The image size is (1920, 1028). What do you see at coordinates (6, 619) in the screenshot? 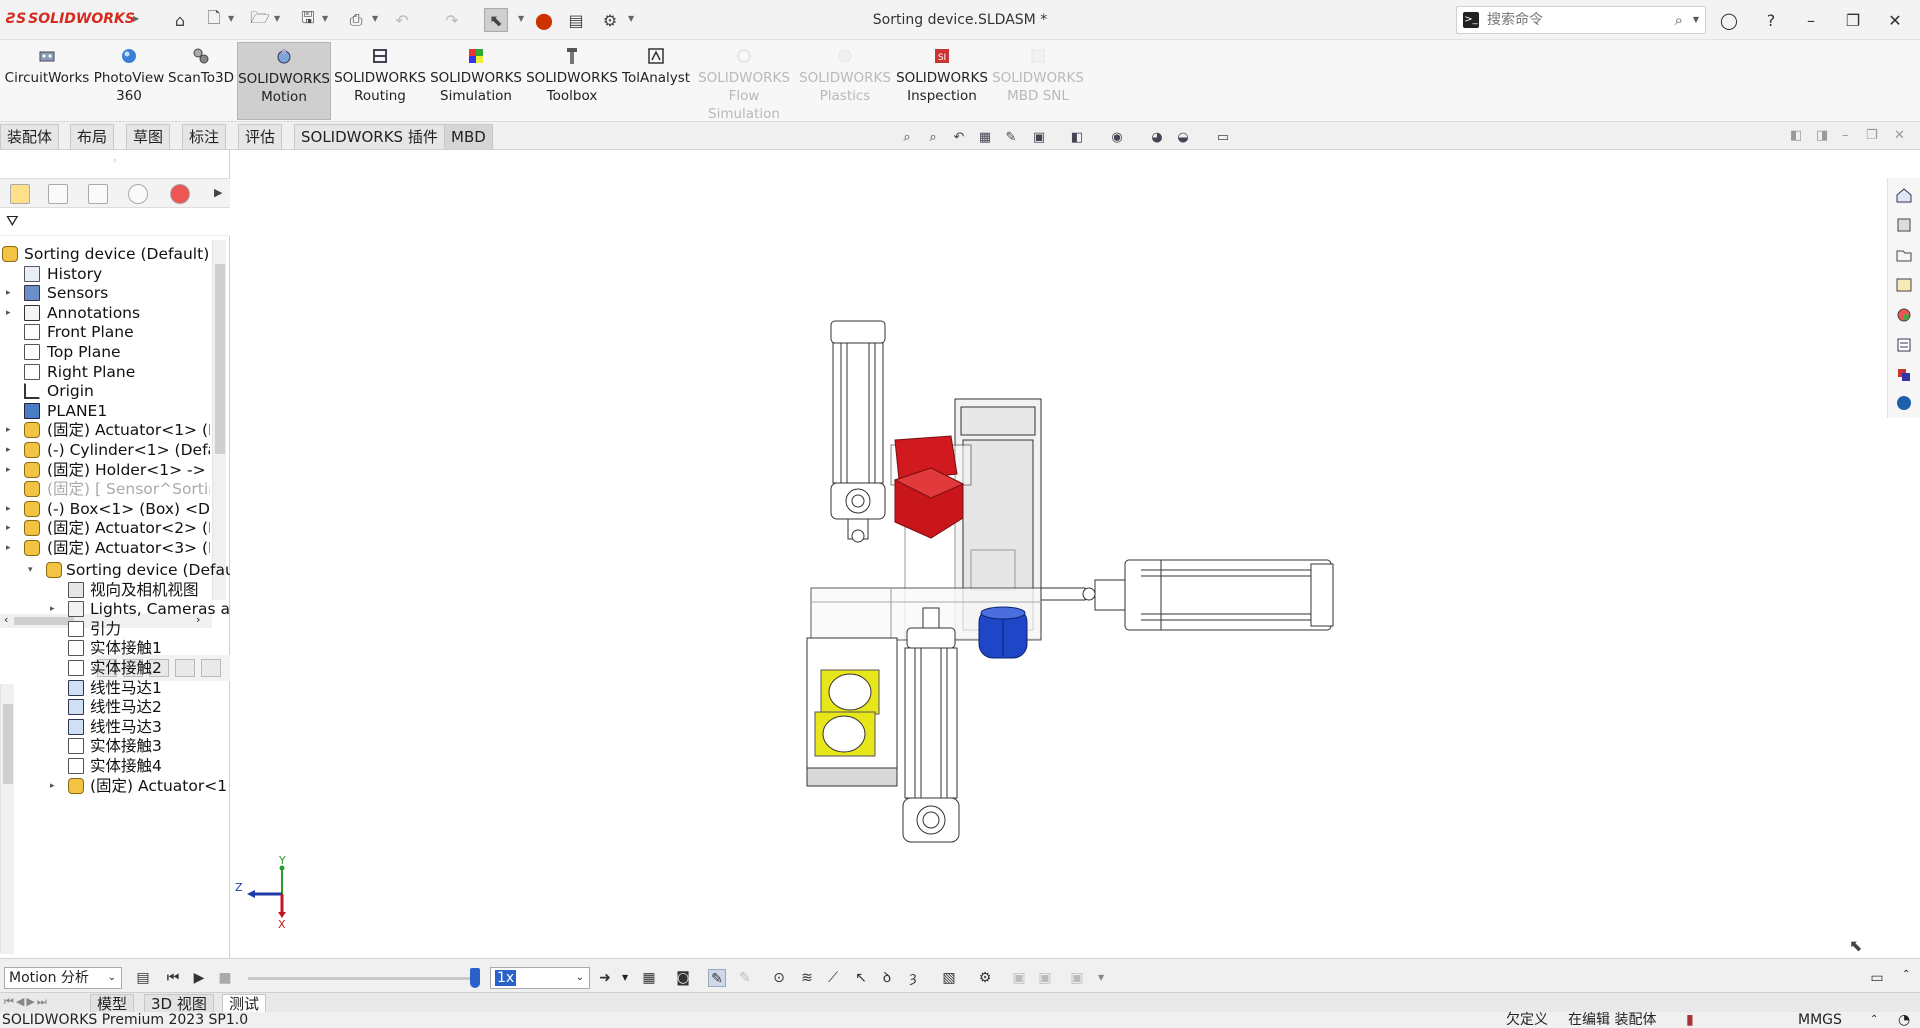
I see `chevron-left-icon: ‹` at bounding box center [6, 619].